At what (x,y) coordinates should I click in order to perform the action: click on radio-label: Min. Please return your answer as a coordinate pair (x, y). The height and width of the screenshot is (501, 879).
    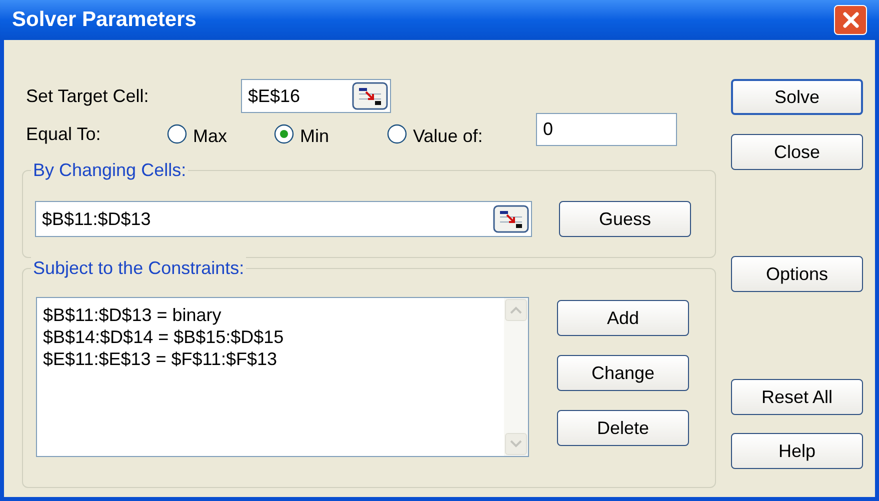
    Looking at the image, I should click on (315, 136).